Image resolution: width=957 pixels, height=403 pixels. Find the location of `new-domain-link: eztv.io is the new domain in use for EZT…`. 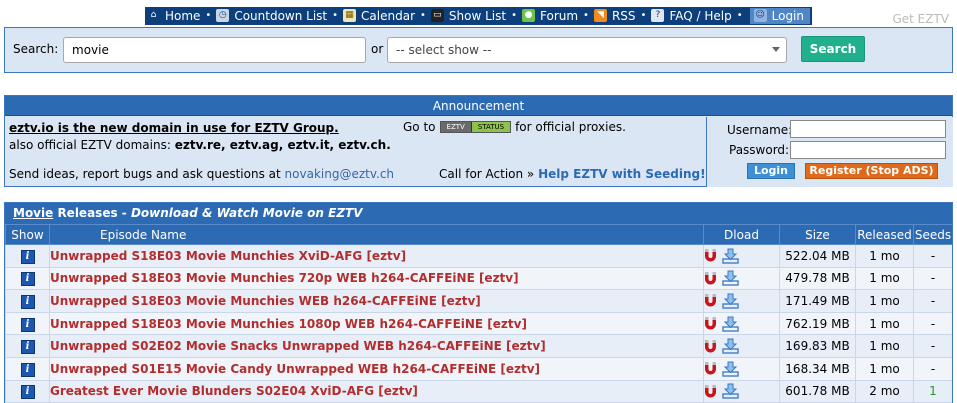

new-domain-link: eztv.io is the new domain in use for EZT… is located at coordinates (174, 128).